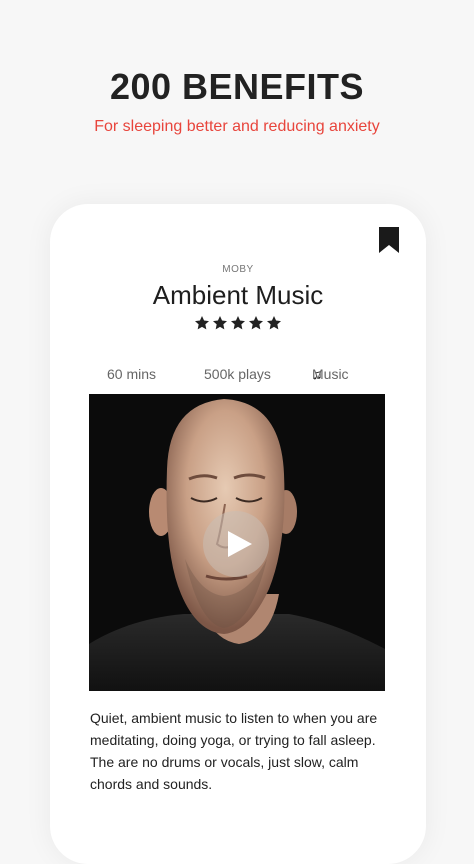  I want to click on genre-text: Music, so click(330, 374).